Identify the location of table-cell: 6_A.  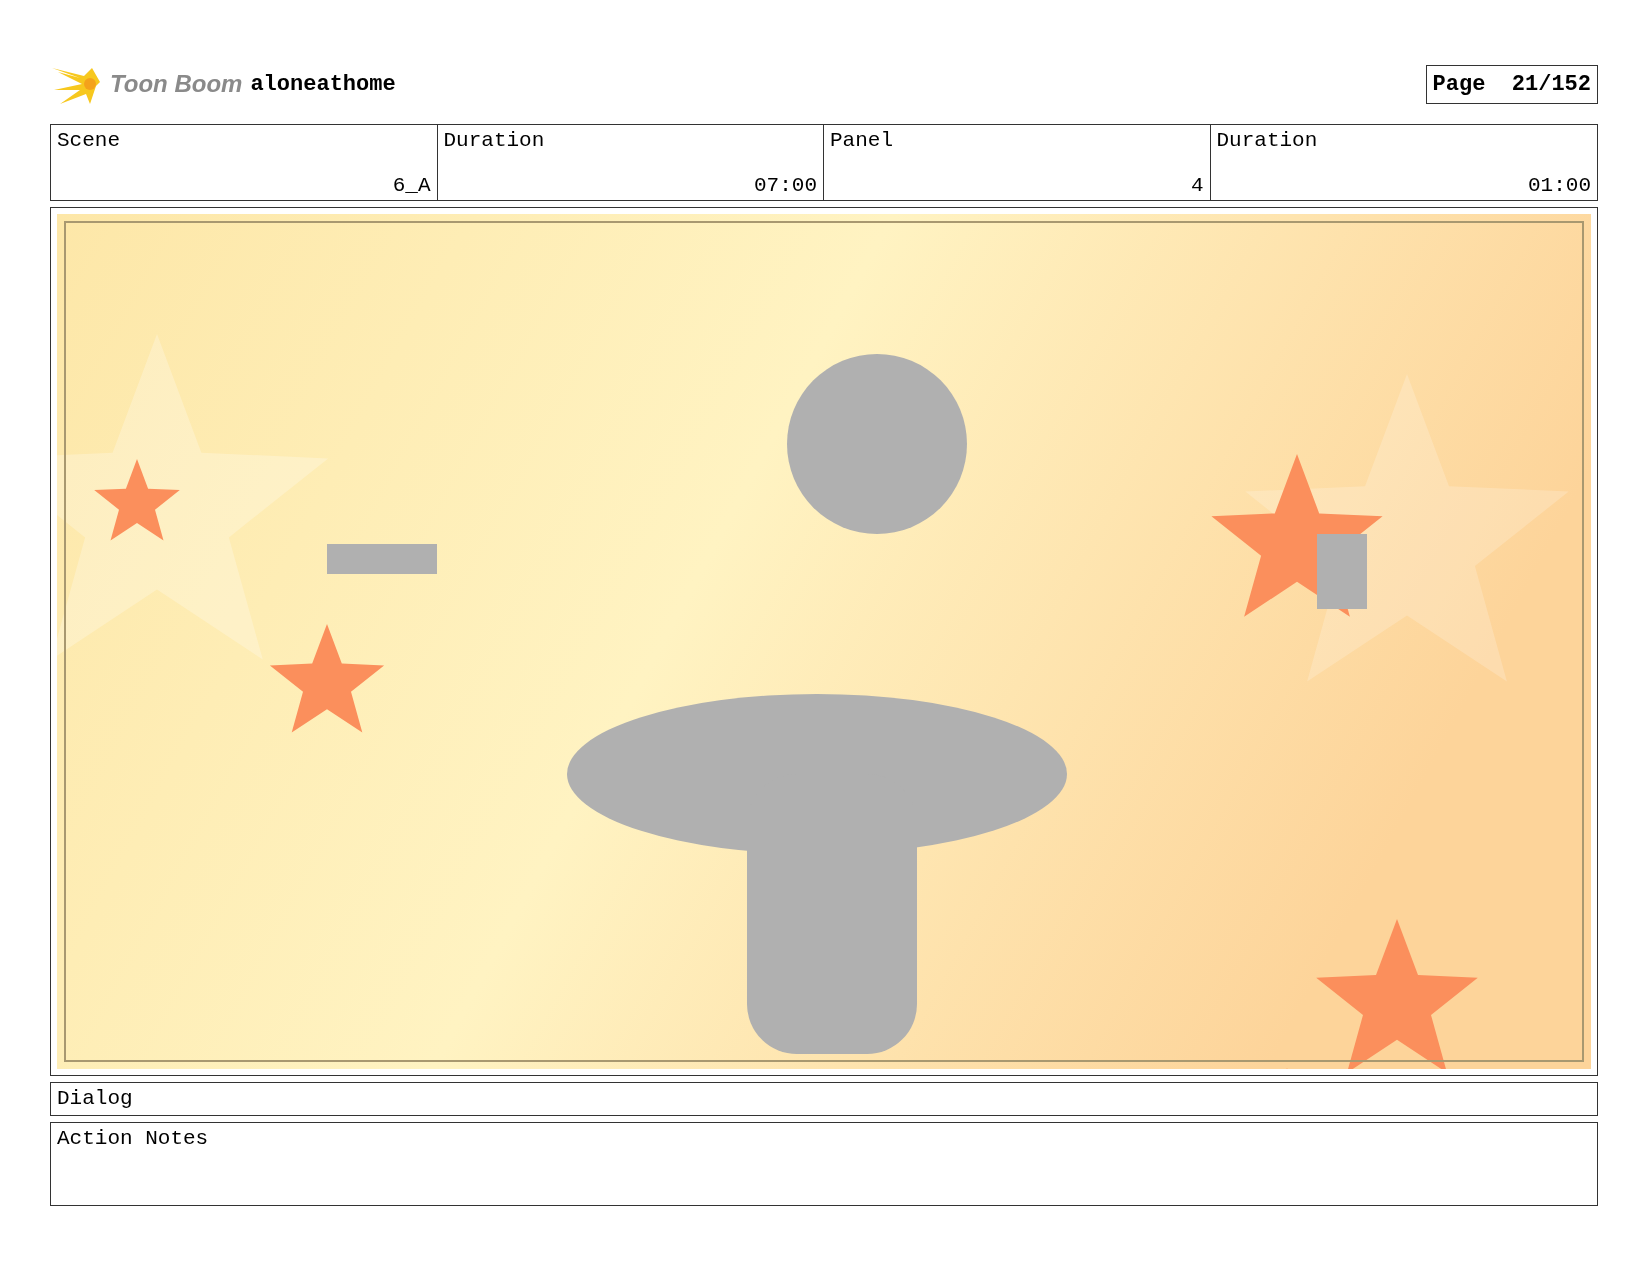
(411, 185).